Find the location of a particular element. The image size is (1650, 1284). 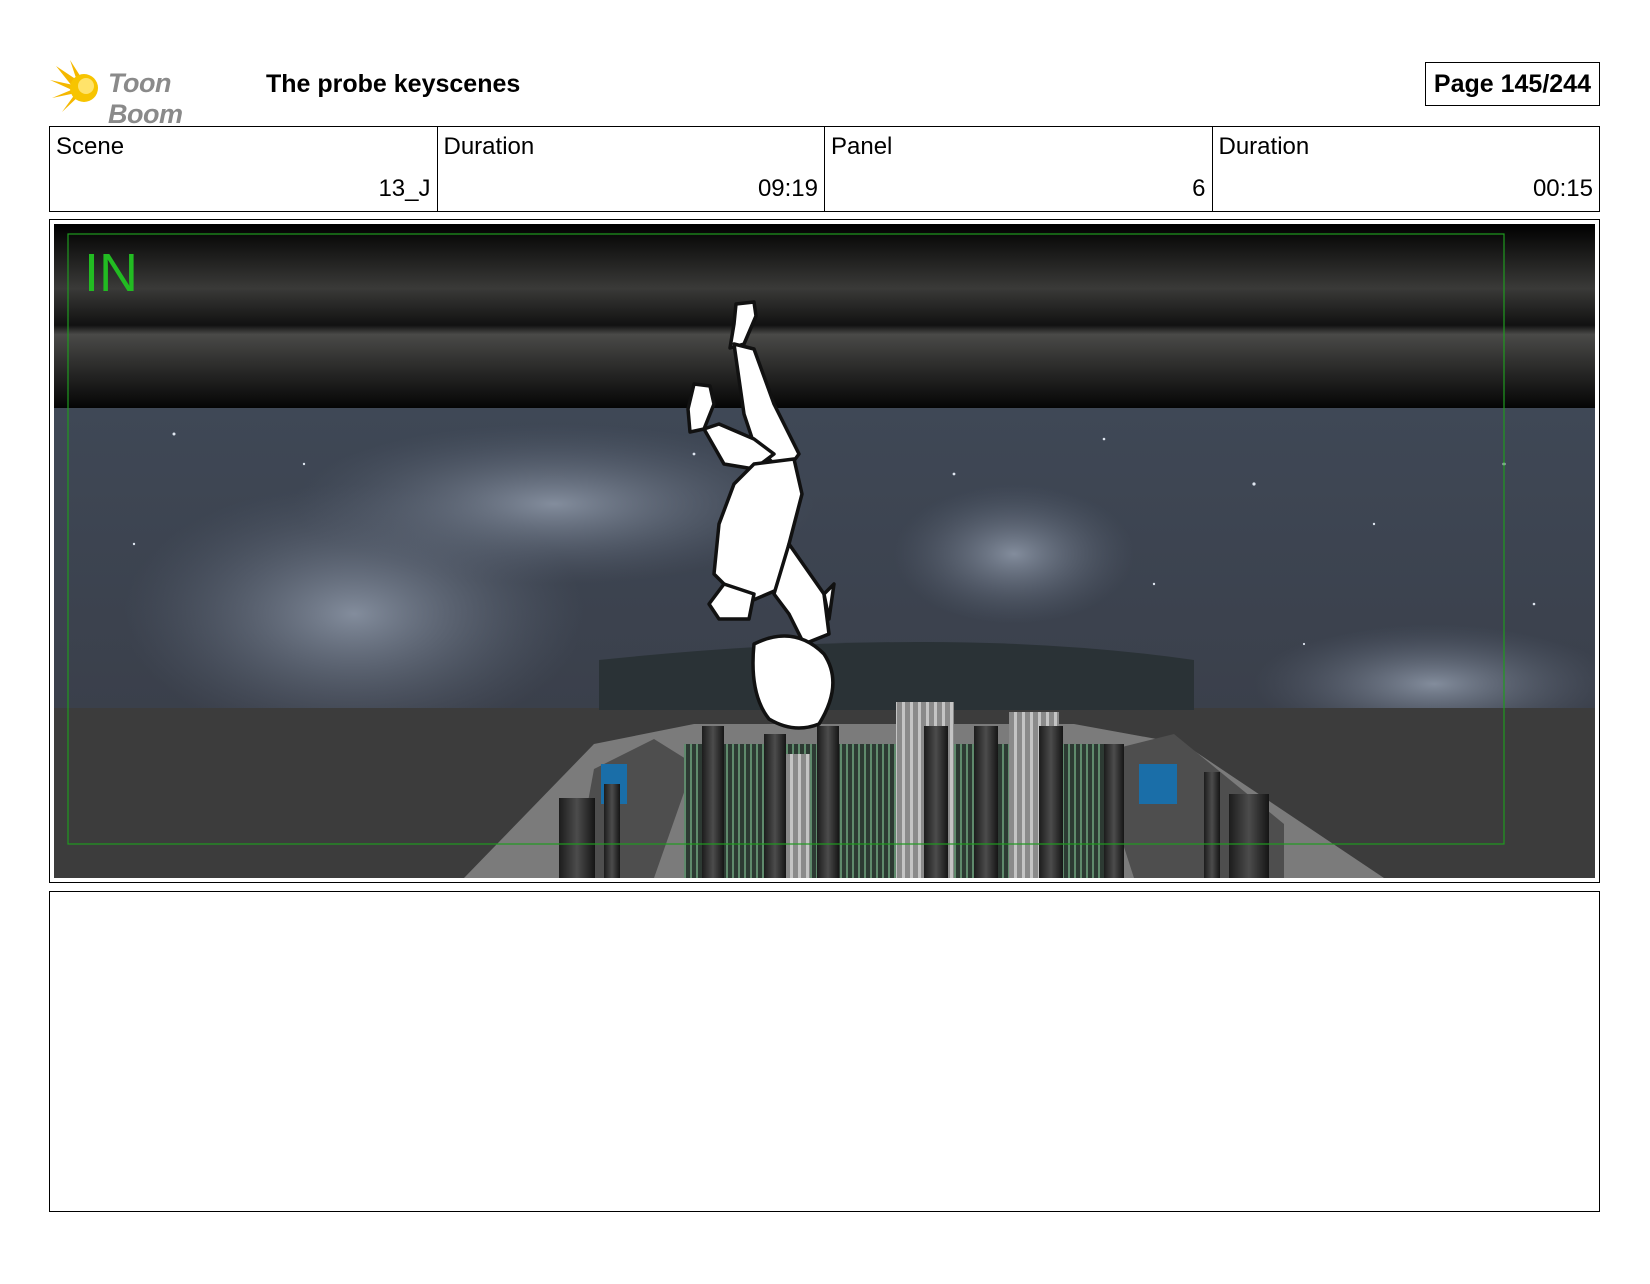

panel-duration-label: Duration is located at coordinates (1264, 146).